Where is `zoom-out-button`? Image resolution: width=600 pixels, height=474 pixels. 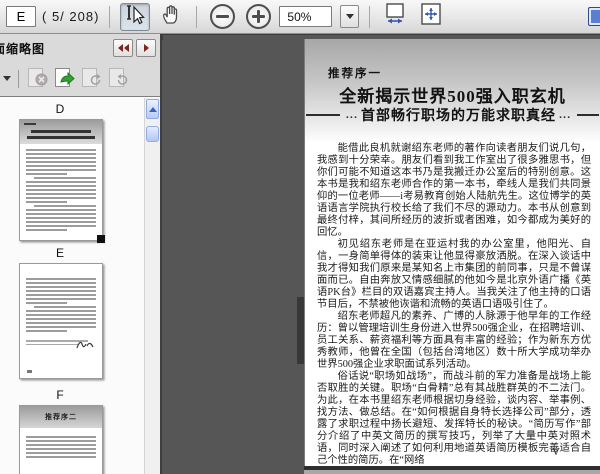
zoom-out-button is located at coordinates (222, 17).